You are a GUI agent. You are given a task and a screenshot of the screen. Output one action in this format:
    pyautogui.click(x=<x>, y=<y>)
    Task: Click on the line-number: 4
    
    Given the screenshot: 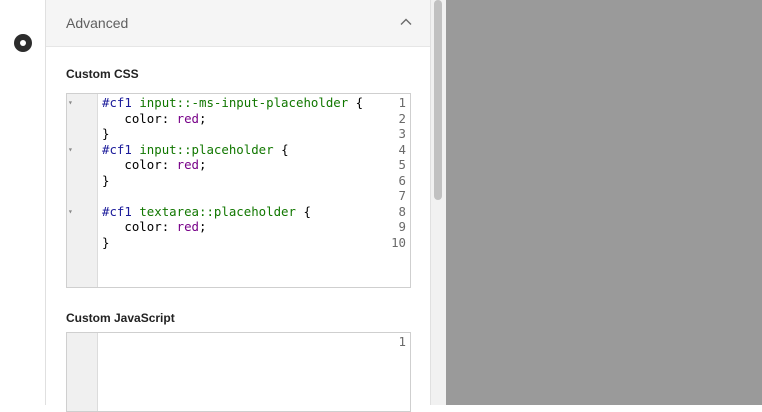 What is the action you would take?
    pyautogui.click(x=402, y=149)
    